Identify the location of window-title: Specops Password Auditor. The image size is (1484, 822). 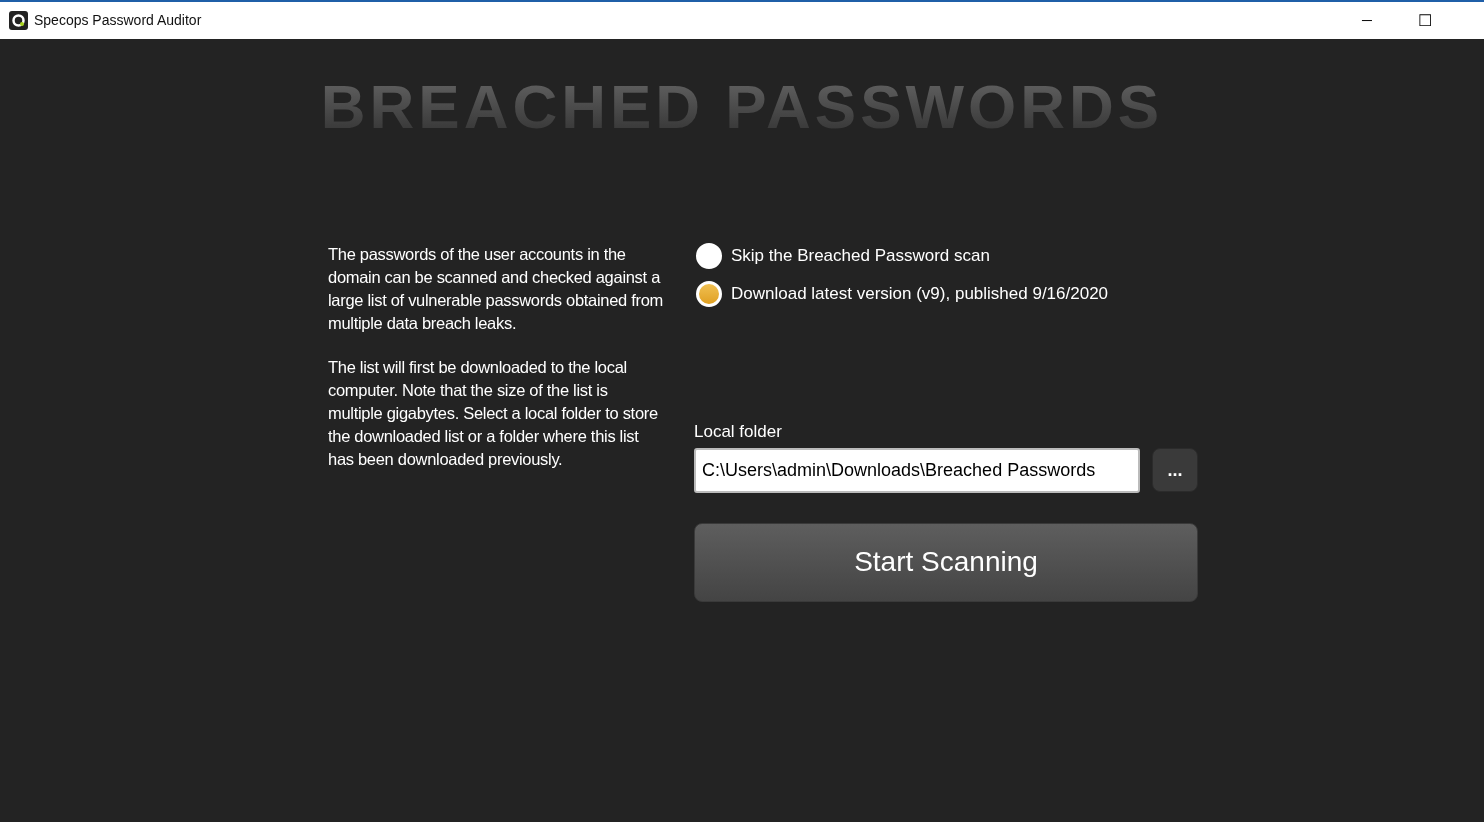
(118, 20).